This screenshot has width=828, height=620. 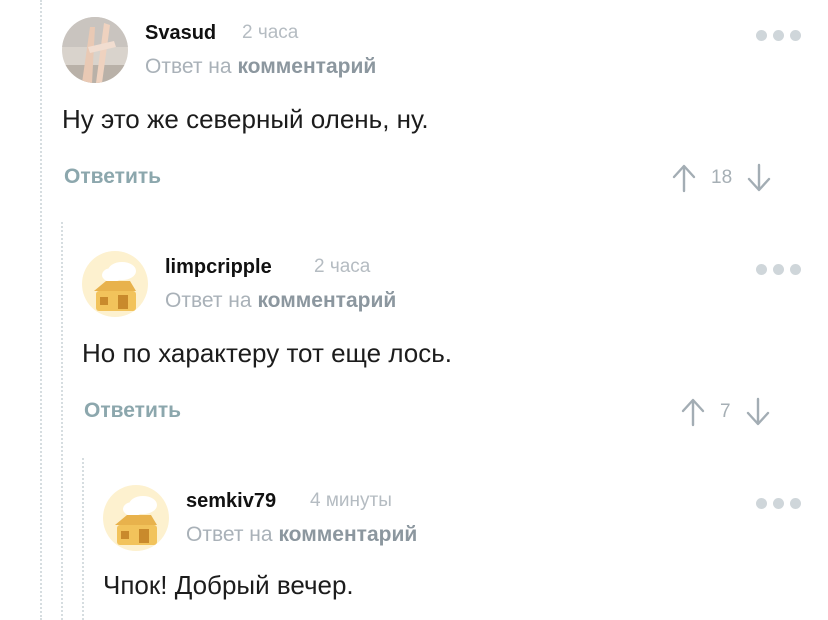 I want to click on timestamp: 4 минуты, so click(x=351, y=500).